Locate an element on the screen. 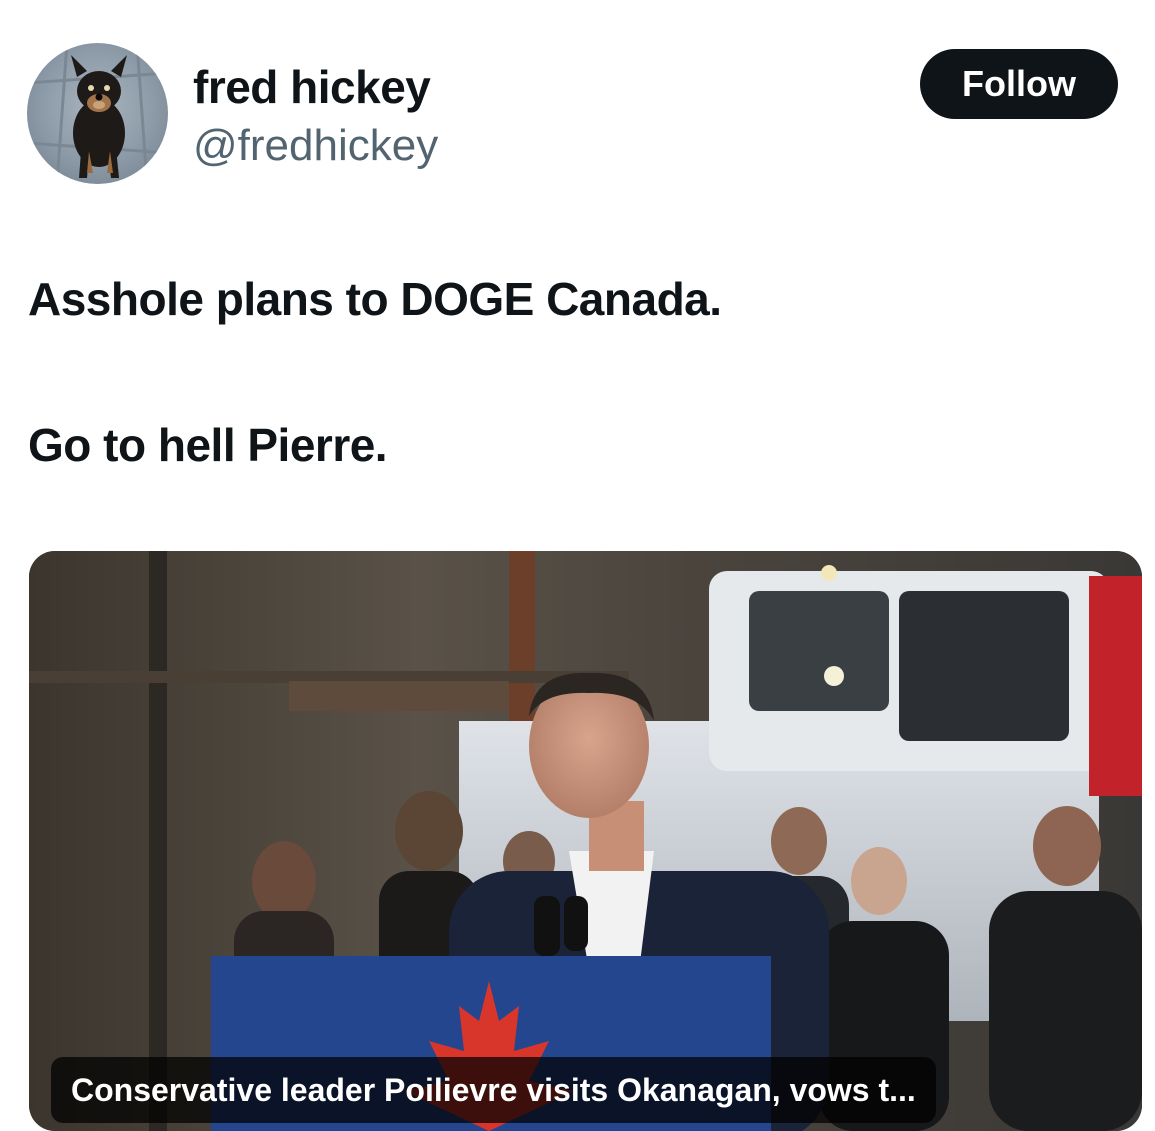 This screenshot has height=1131, width=1155. author-avatar is located at coordinates (97, 113).